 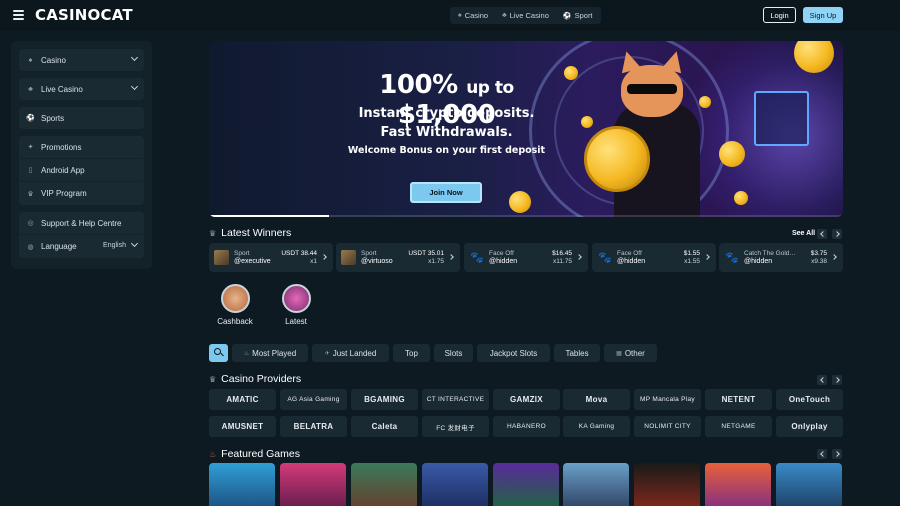 What do you see at coordinates (577, 353) in the screenshot?
I see `filter-tables: Tables` at bounding box center [577, 353].